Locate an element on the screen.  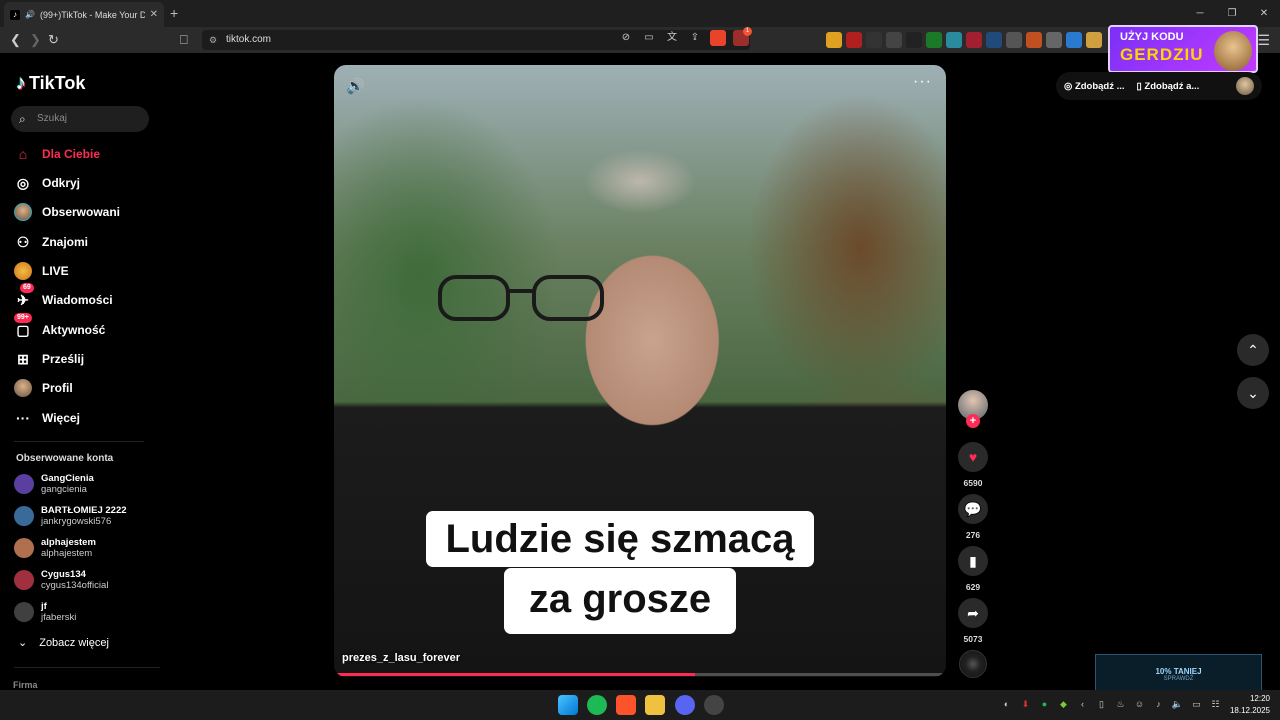
nav-item-friends: ⚇ Znajomi is located at coordinates (51, 242).